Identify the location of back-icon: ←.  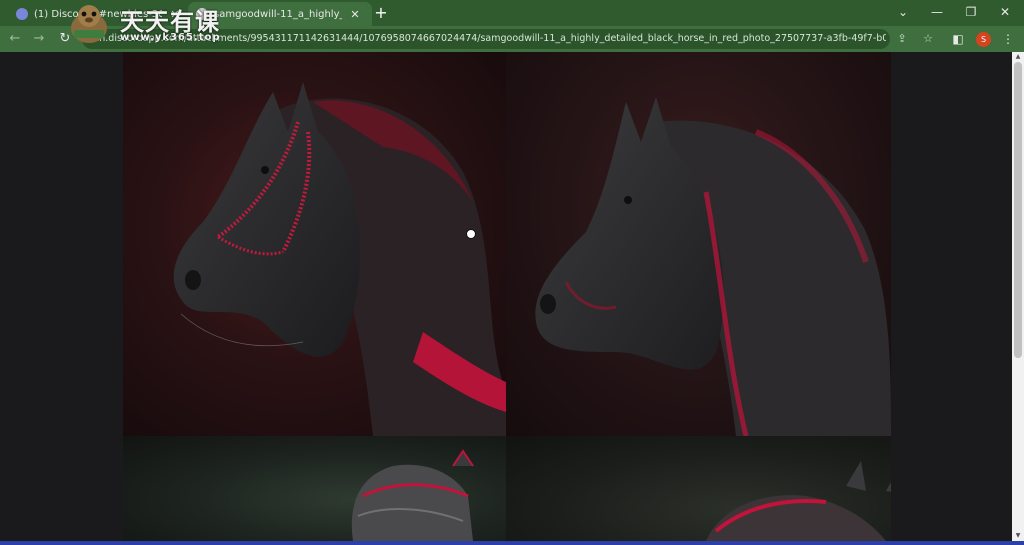
(15, 39).